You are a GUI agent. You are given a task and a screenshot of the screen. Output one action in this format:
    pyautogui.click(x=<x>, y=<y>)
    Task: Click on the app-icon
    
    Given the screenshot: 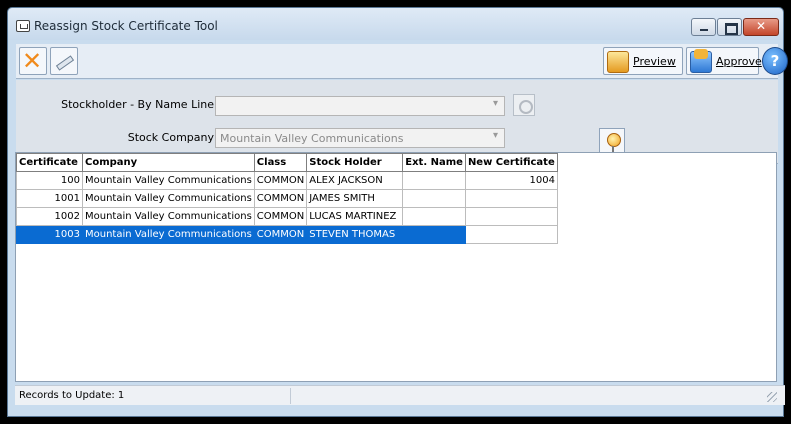 What is the action you would take?
    pyautogui.click(x=23, y=26)
    